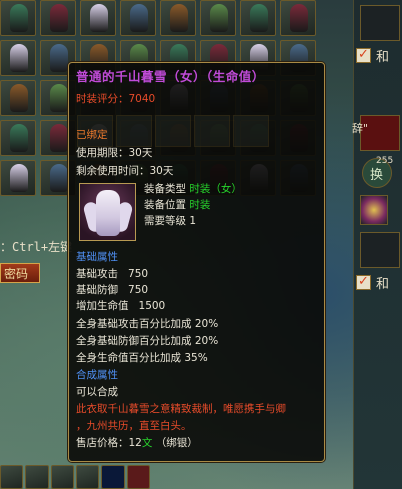  I want to click on star-icon, so click(374, 210).